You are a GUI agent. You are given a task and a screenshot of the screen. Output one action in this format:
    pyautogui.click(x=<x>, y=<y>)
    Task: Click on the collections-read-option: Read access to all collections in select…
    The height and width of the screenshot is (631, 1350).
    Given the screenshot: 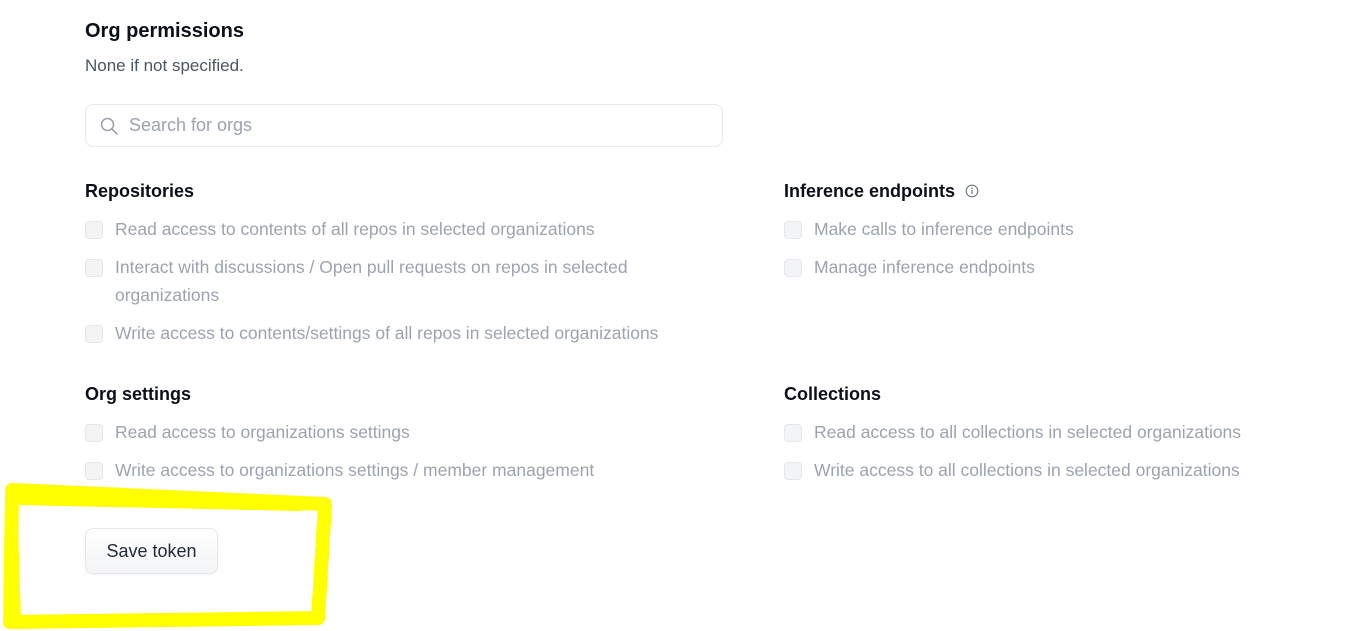 What is the action you would take?
    pyautogui.click(x=1054, y=432)
    